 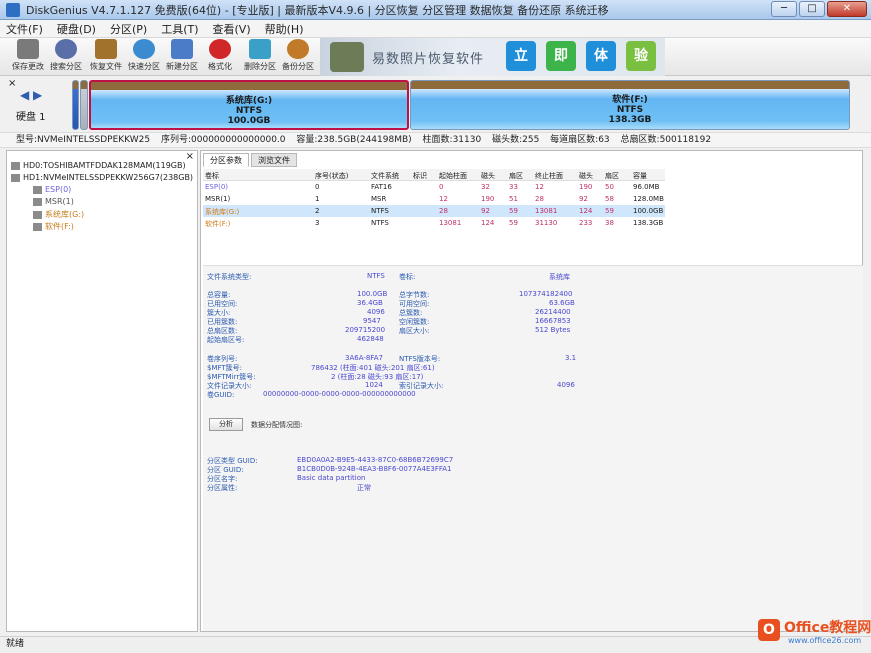 I want to click on backup-partition-button: 备份分区, so click(x=298, y=57).